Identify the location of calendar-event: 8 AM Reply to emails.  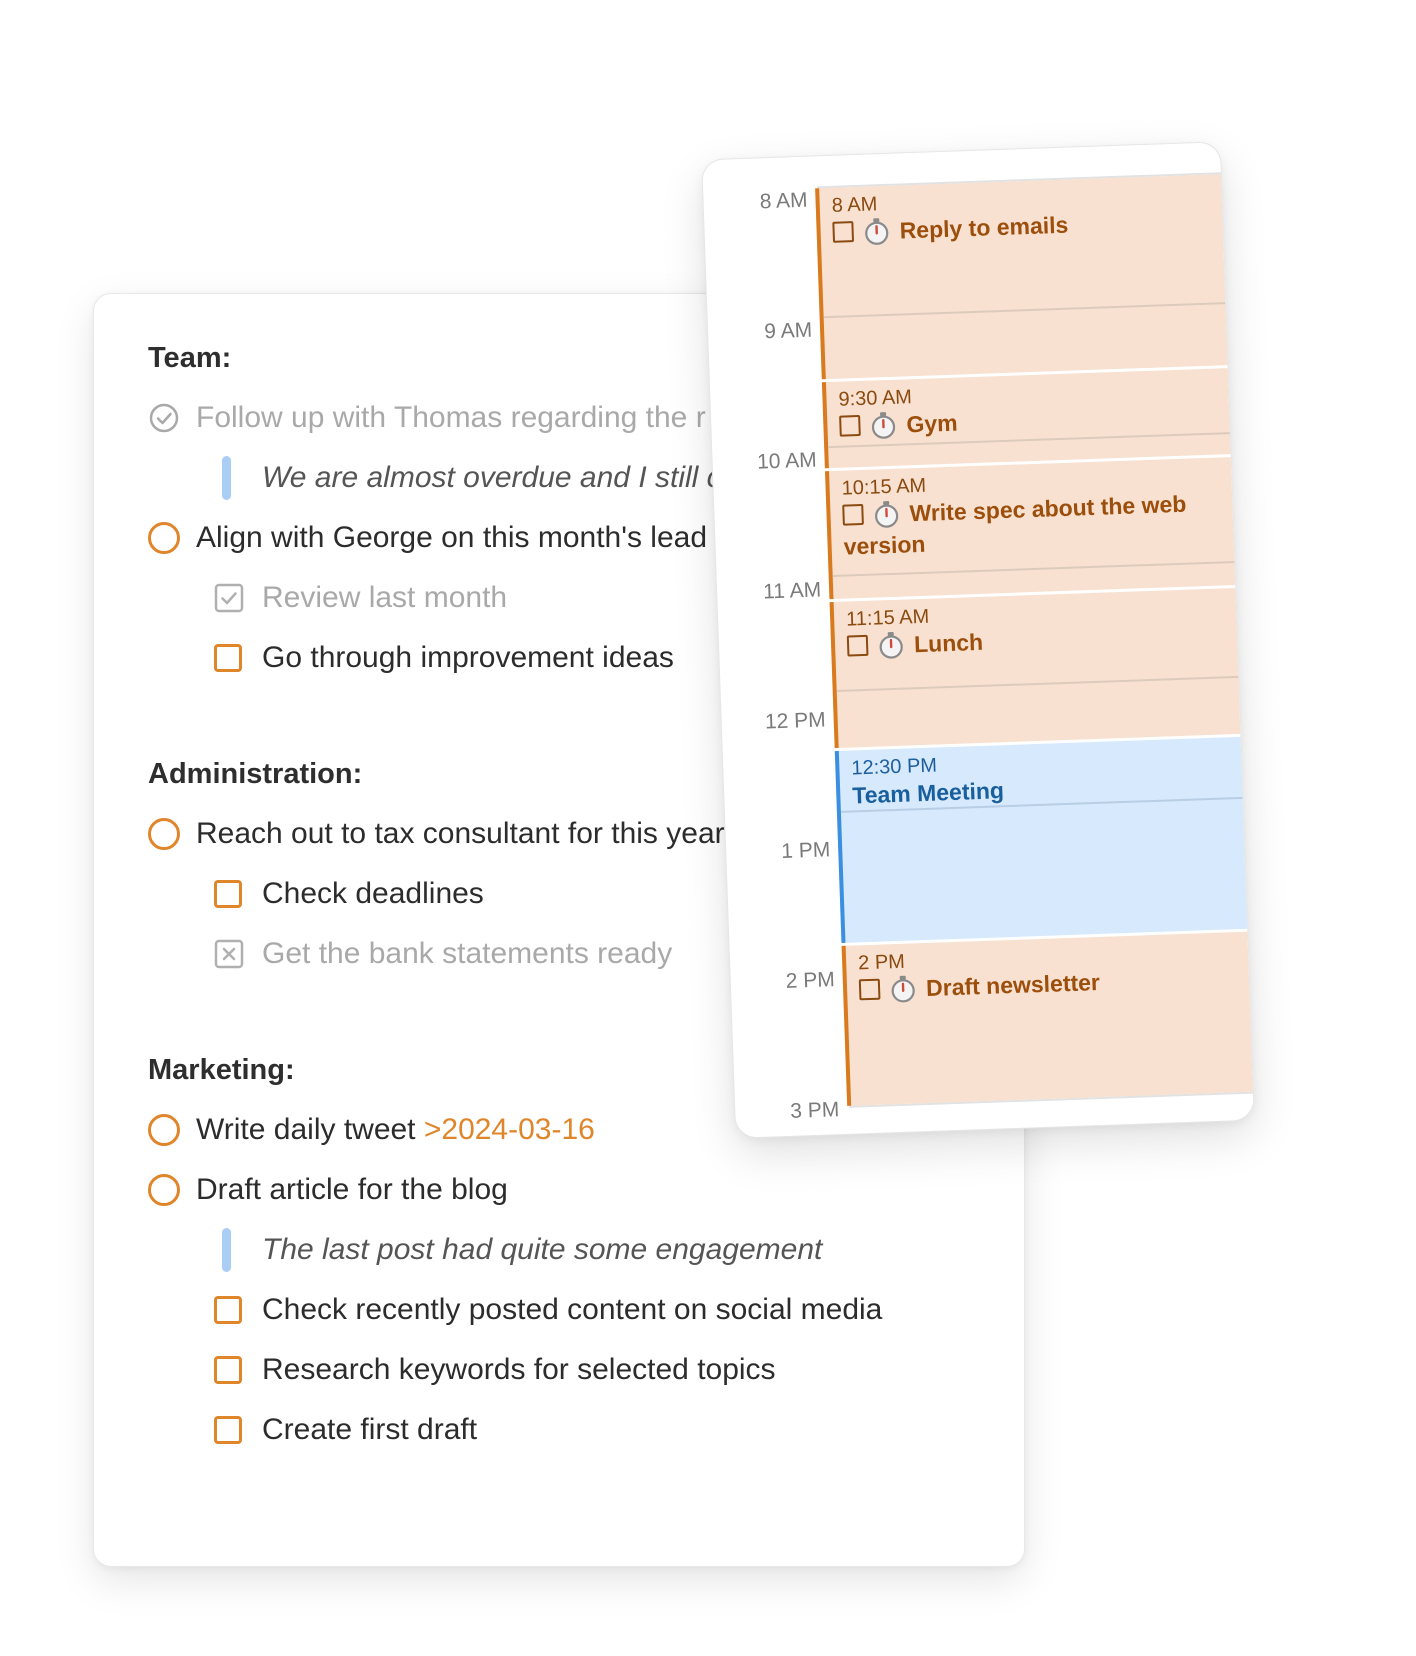
(1021, 277).